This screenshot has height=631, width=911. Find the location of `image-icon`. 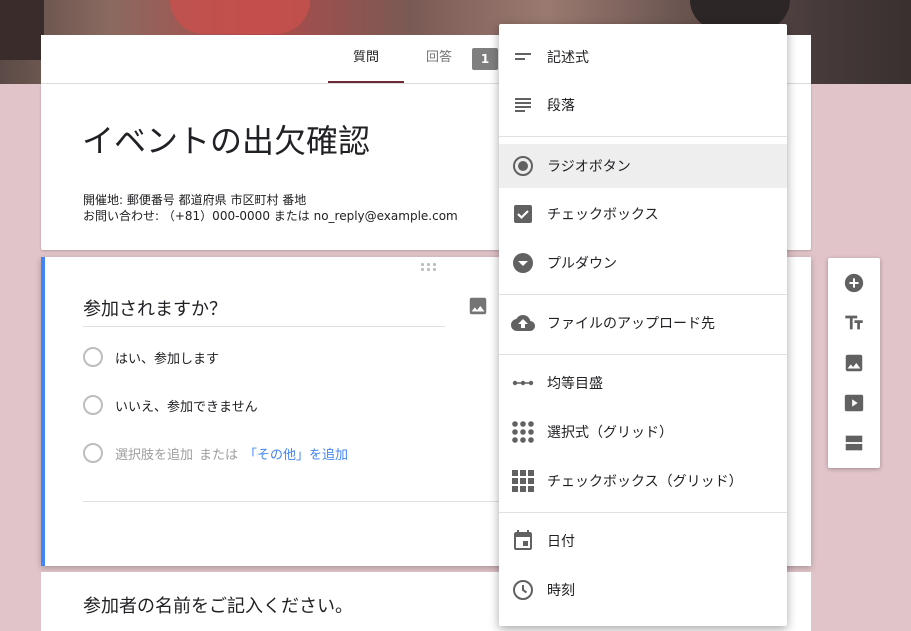

image-icon is located at coordinates (478, 306).